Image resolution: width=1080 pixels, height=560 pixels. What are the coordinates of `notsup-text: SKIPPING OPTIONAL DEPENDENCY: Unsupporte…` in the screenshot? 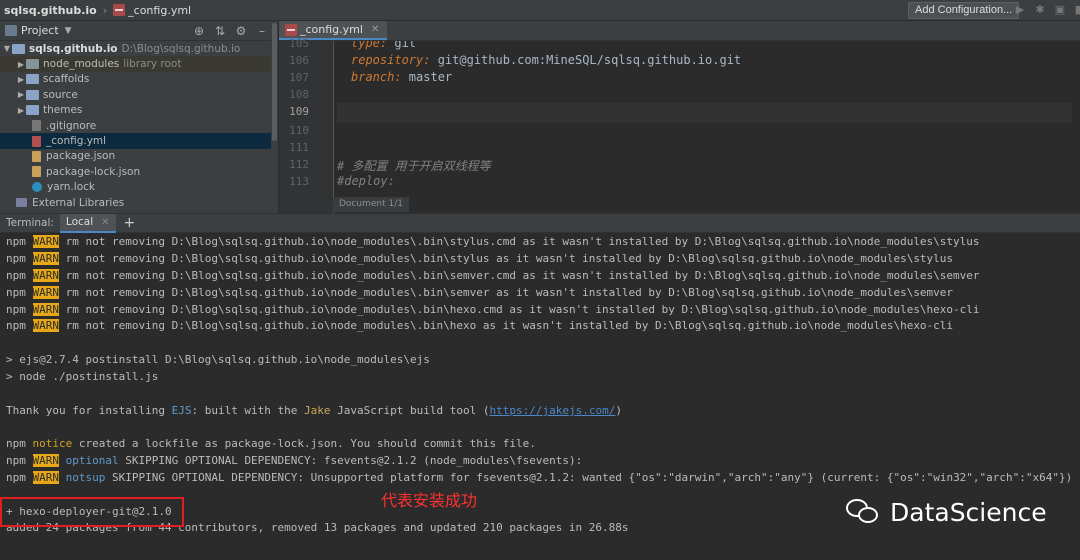 It's located at (589, 477).